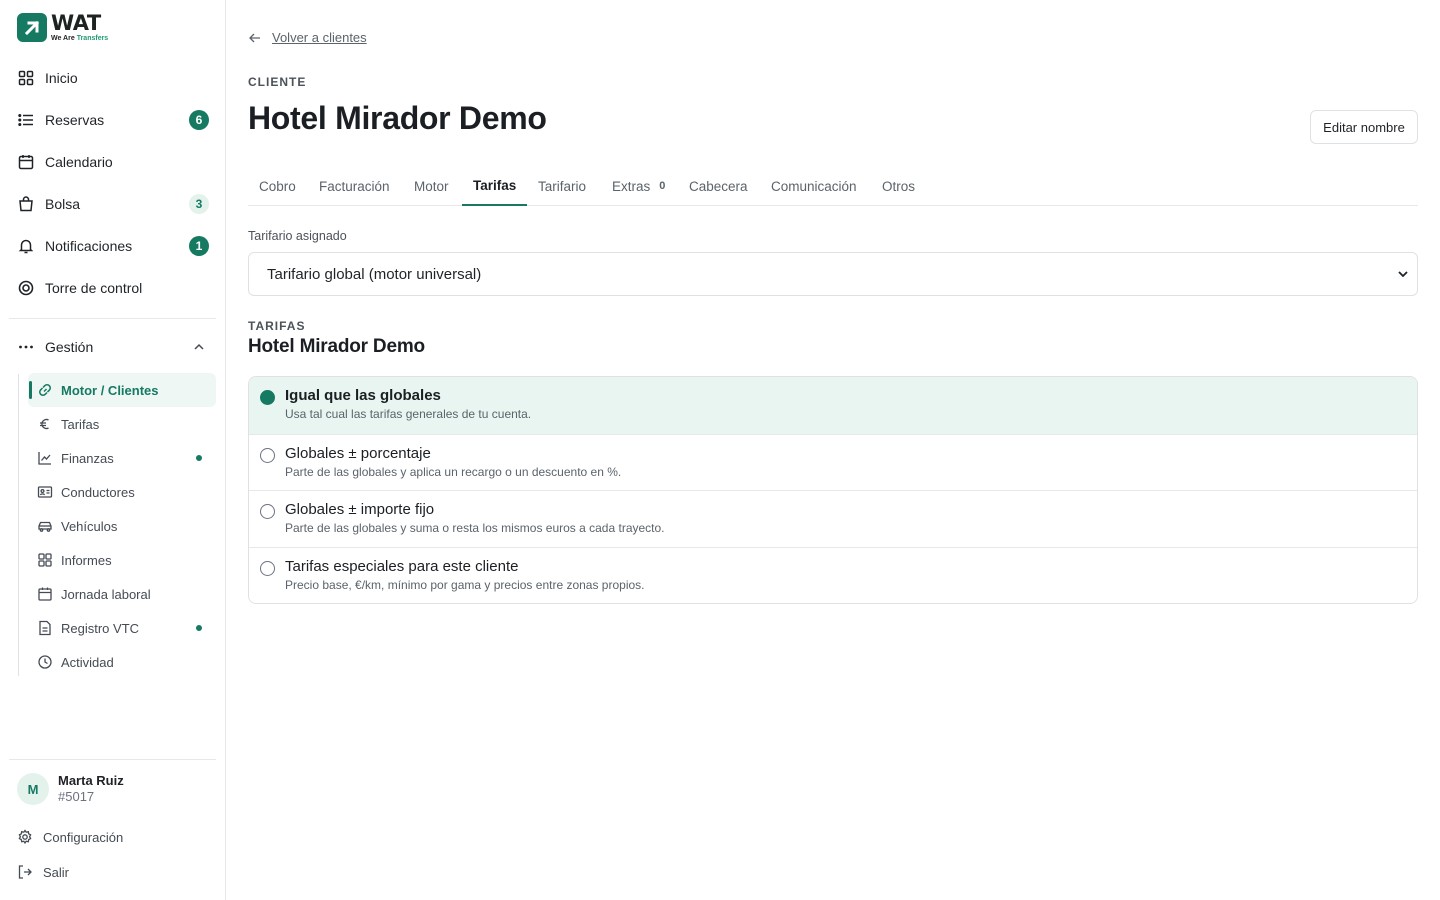 The width and height of the screenshot is (1440, 900). Describe the element at coordinates (32, 27) in the screenshot. I see `arrow-logo-icon` at that location.